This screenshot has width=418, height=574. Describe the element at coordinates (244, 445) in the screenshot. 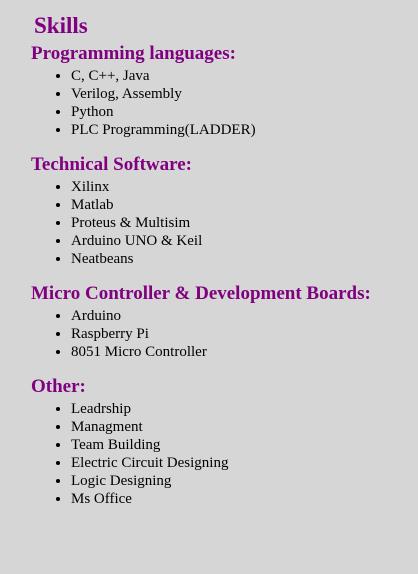

I see `list-item: Team Building` at that location.